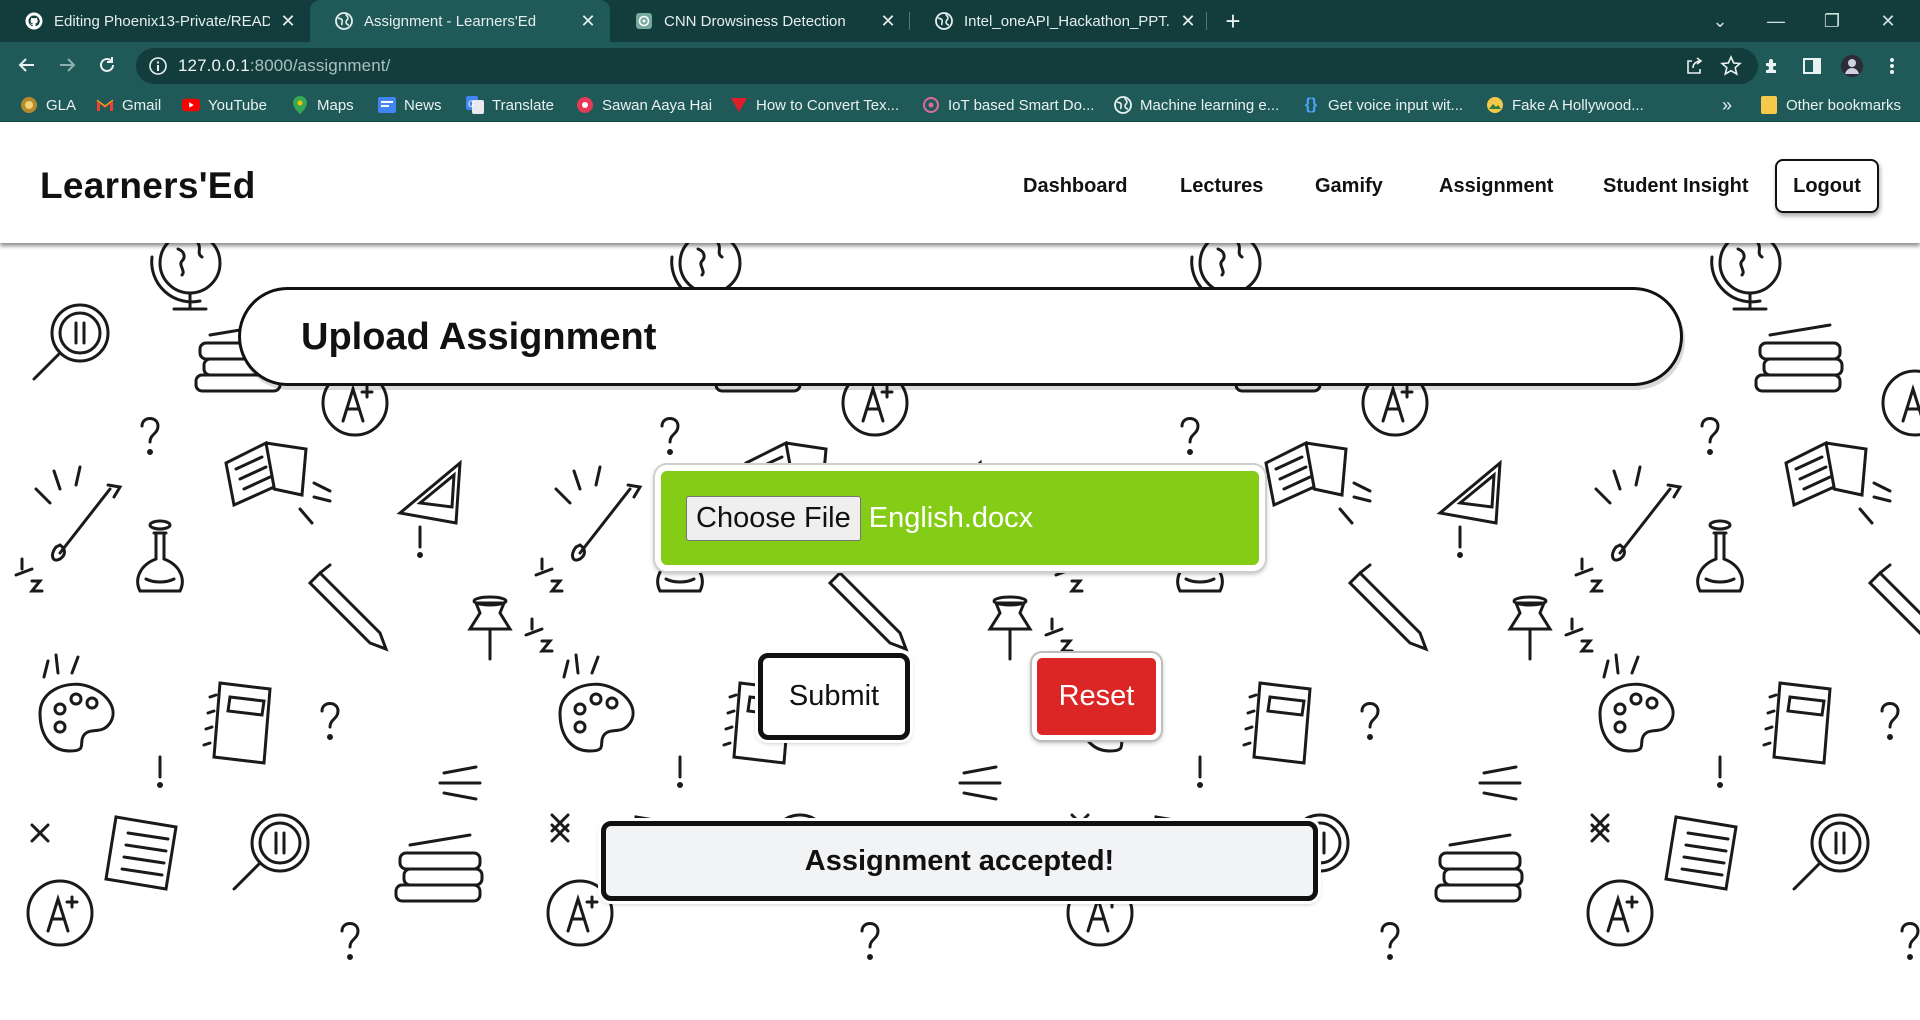  I want to click on choose-file-button: Choose File, so click(773, 518).